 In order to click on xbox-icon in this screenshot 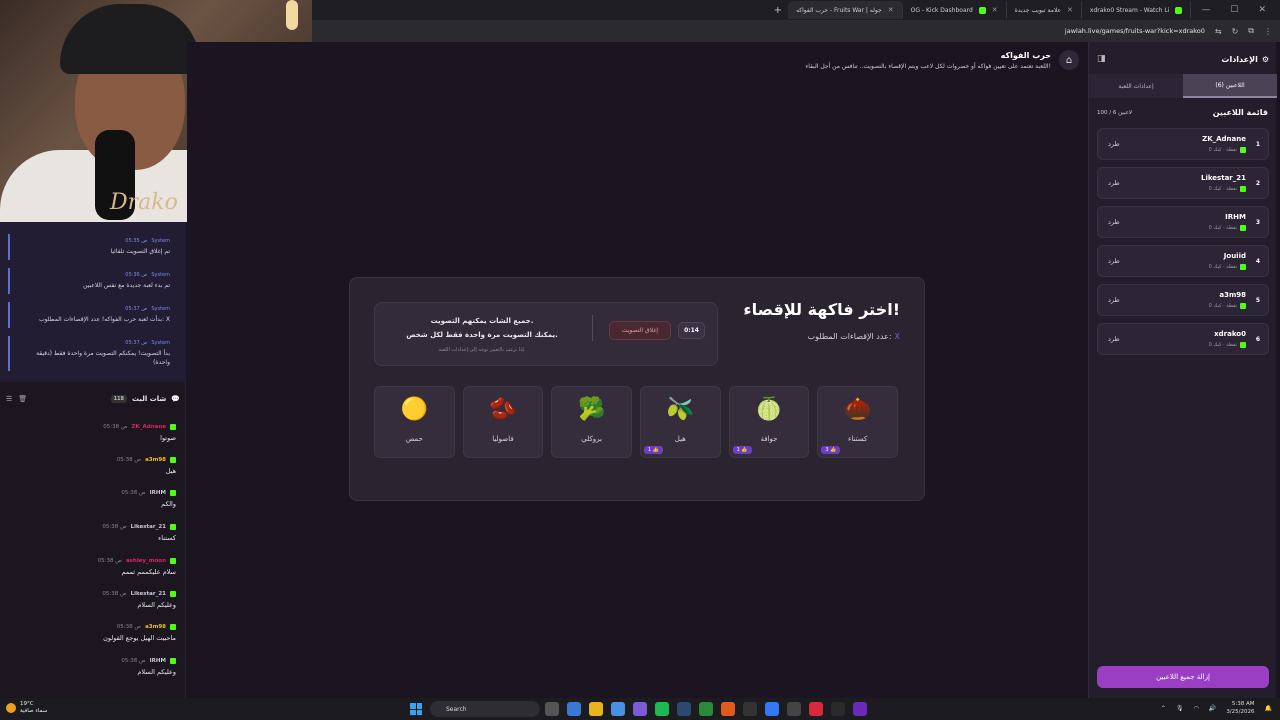, I will do `click(706, 709)`.